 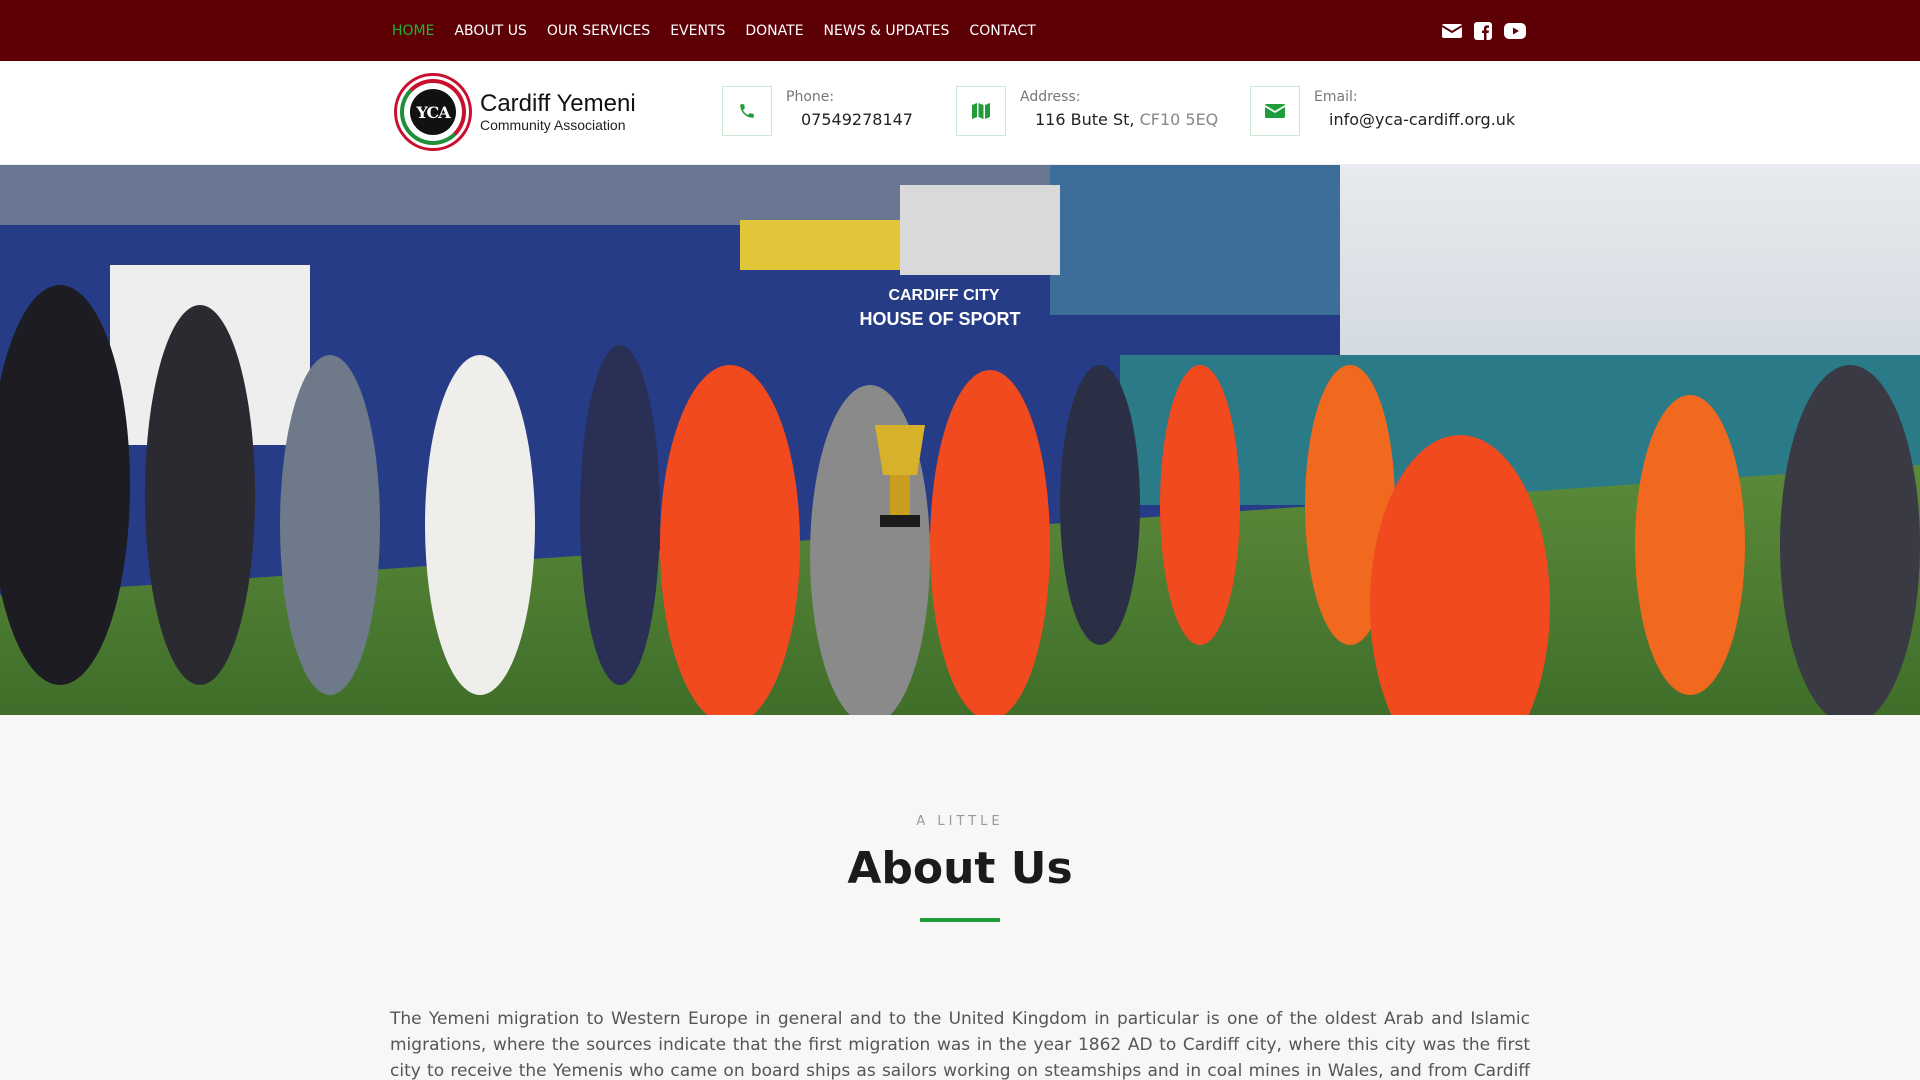 I want to click on address-value: 116 Bute St, CF10 5EQ, so click(x=1119, y=119).